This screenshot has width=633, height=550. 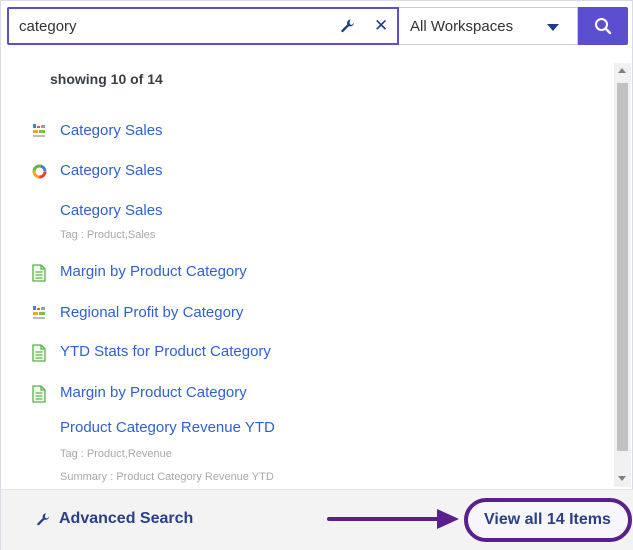 I want to click on result-tag: Tag : Product,Revenue, so click(x=116, y=454).